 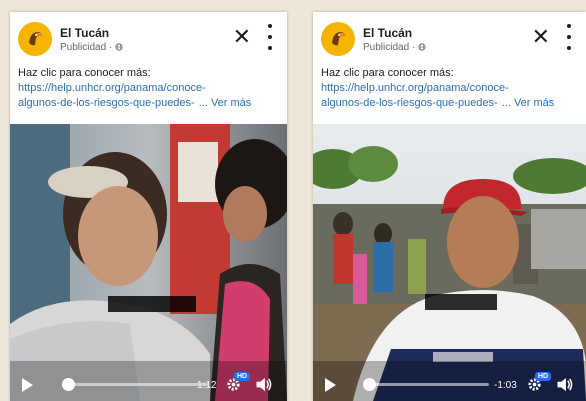 I want to click on video-controls: 1:12 HD, so click(x=148, y=384).